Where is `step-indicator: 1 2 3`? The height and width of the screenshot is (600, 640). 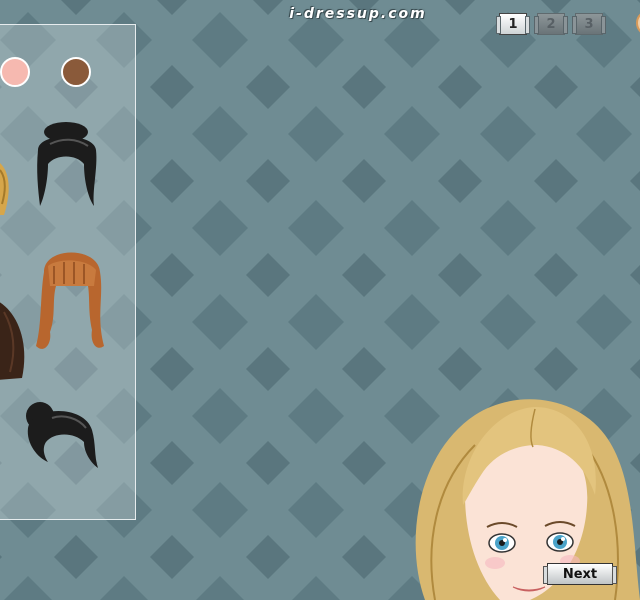
step-indicator: 1 2 3 is located at coordinates (551, 24).